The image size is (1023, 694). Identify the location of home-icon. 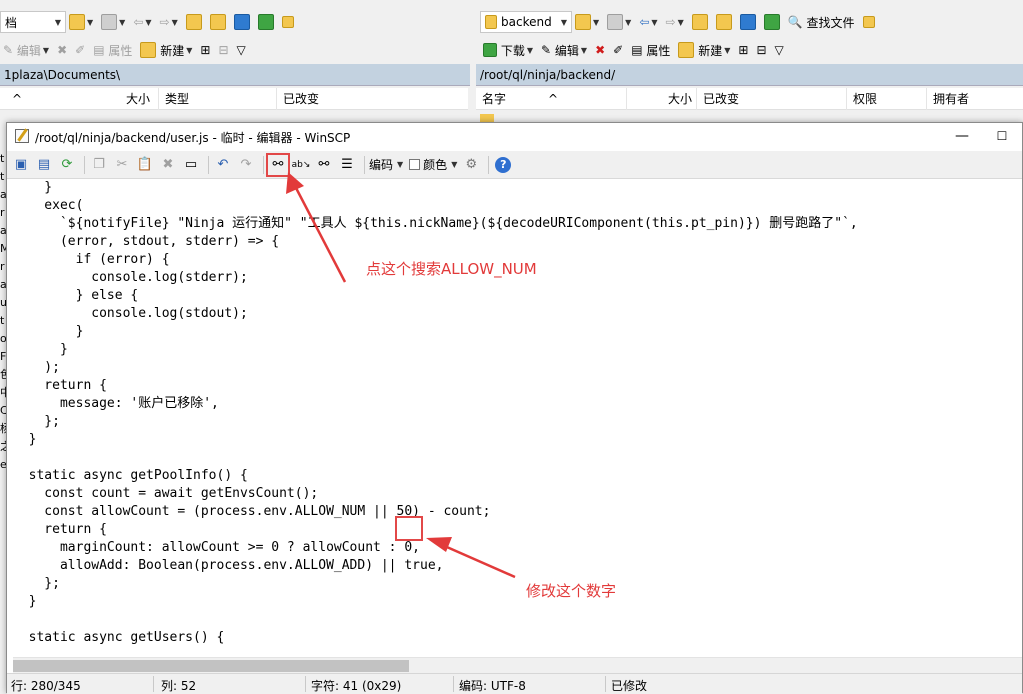
(747, 22).